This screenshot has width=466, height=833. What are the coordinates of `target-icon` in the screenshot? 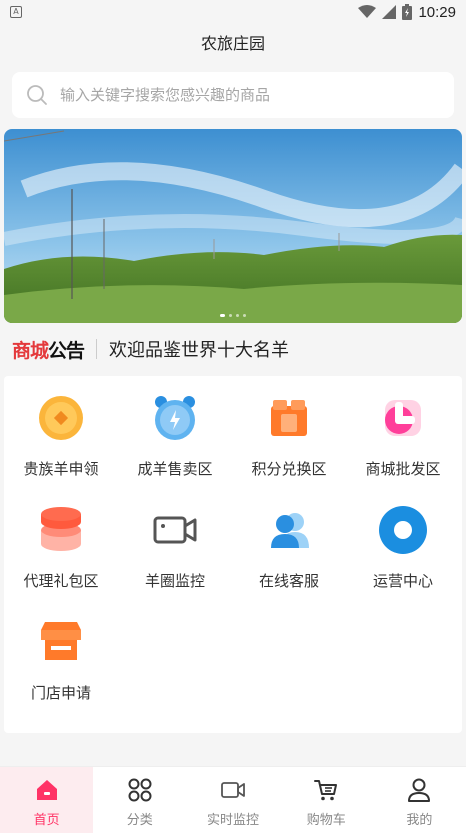 It's located at (403, 530).